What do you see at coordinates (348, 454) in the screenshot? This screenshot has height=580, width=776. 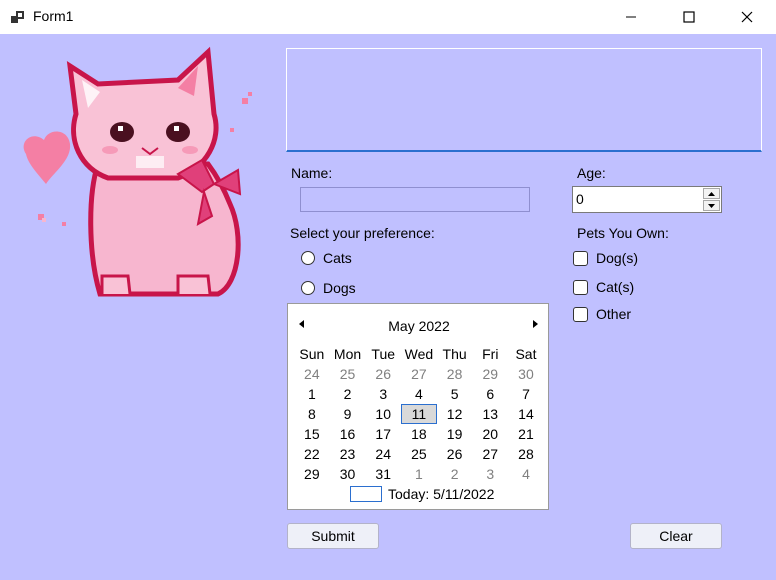 I see `calendar-day: 23` at bounding box center [348, 454].